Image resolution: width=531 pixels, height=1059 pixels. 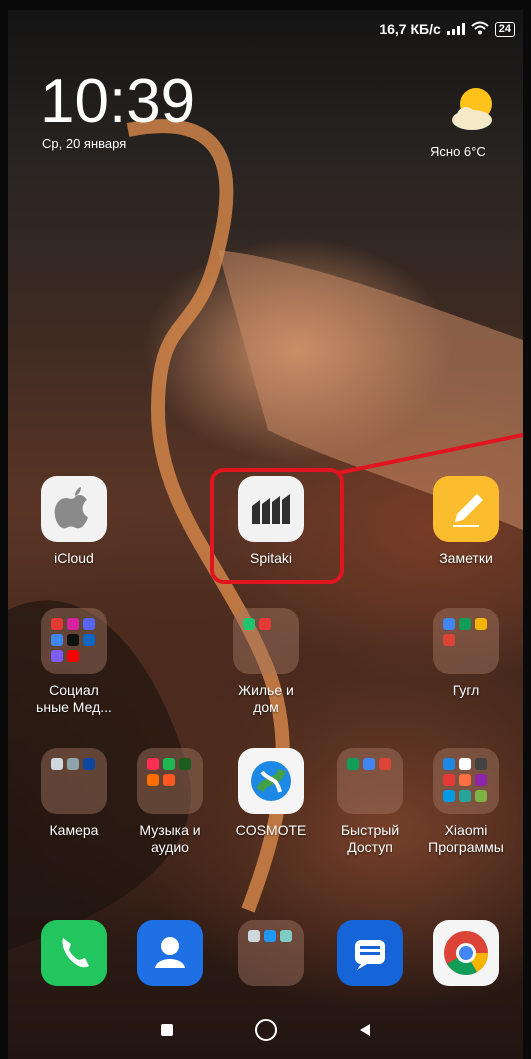 I want to click on battery-icon: 24, so click(x=504, y=29).